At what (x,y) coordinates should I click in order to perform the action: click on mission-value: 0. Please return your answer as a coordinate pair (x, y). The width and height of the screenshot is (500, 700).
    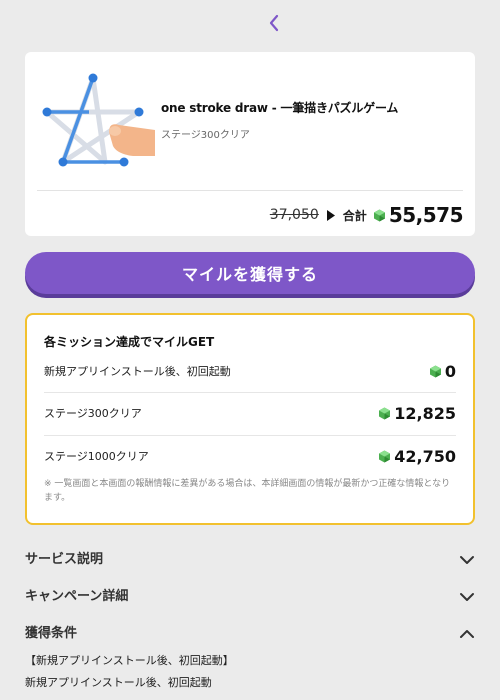
    Looking at the image, I should click on (450, 371).